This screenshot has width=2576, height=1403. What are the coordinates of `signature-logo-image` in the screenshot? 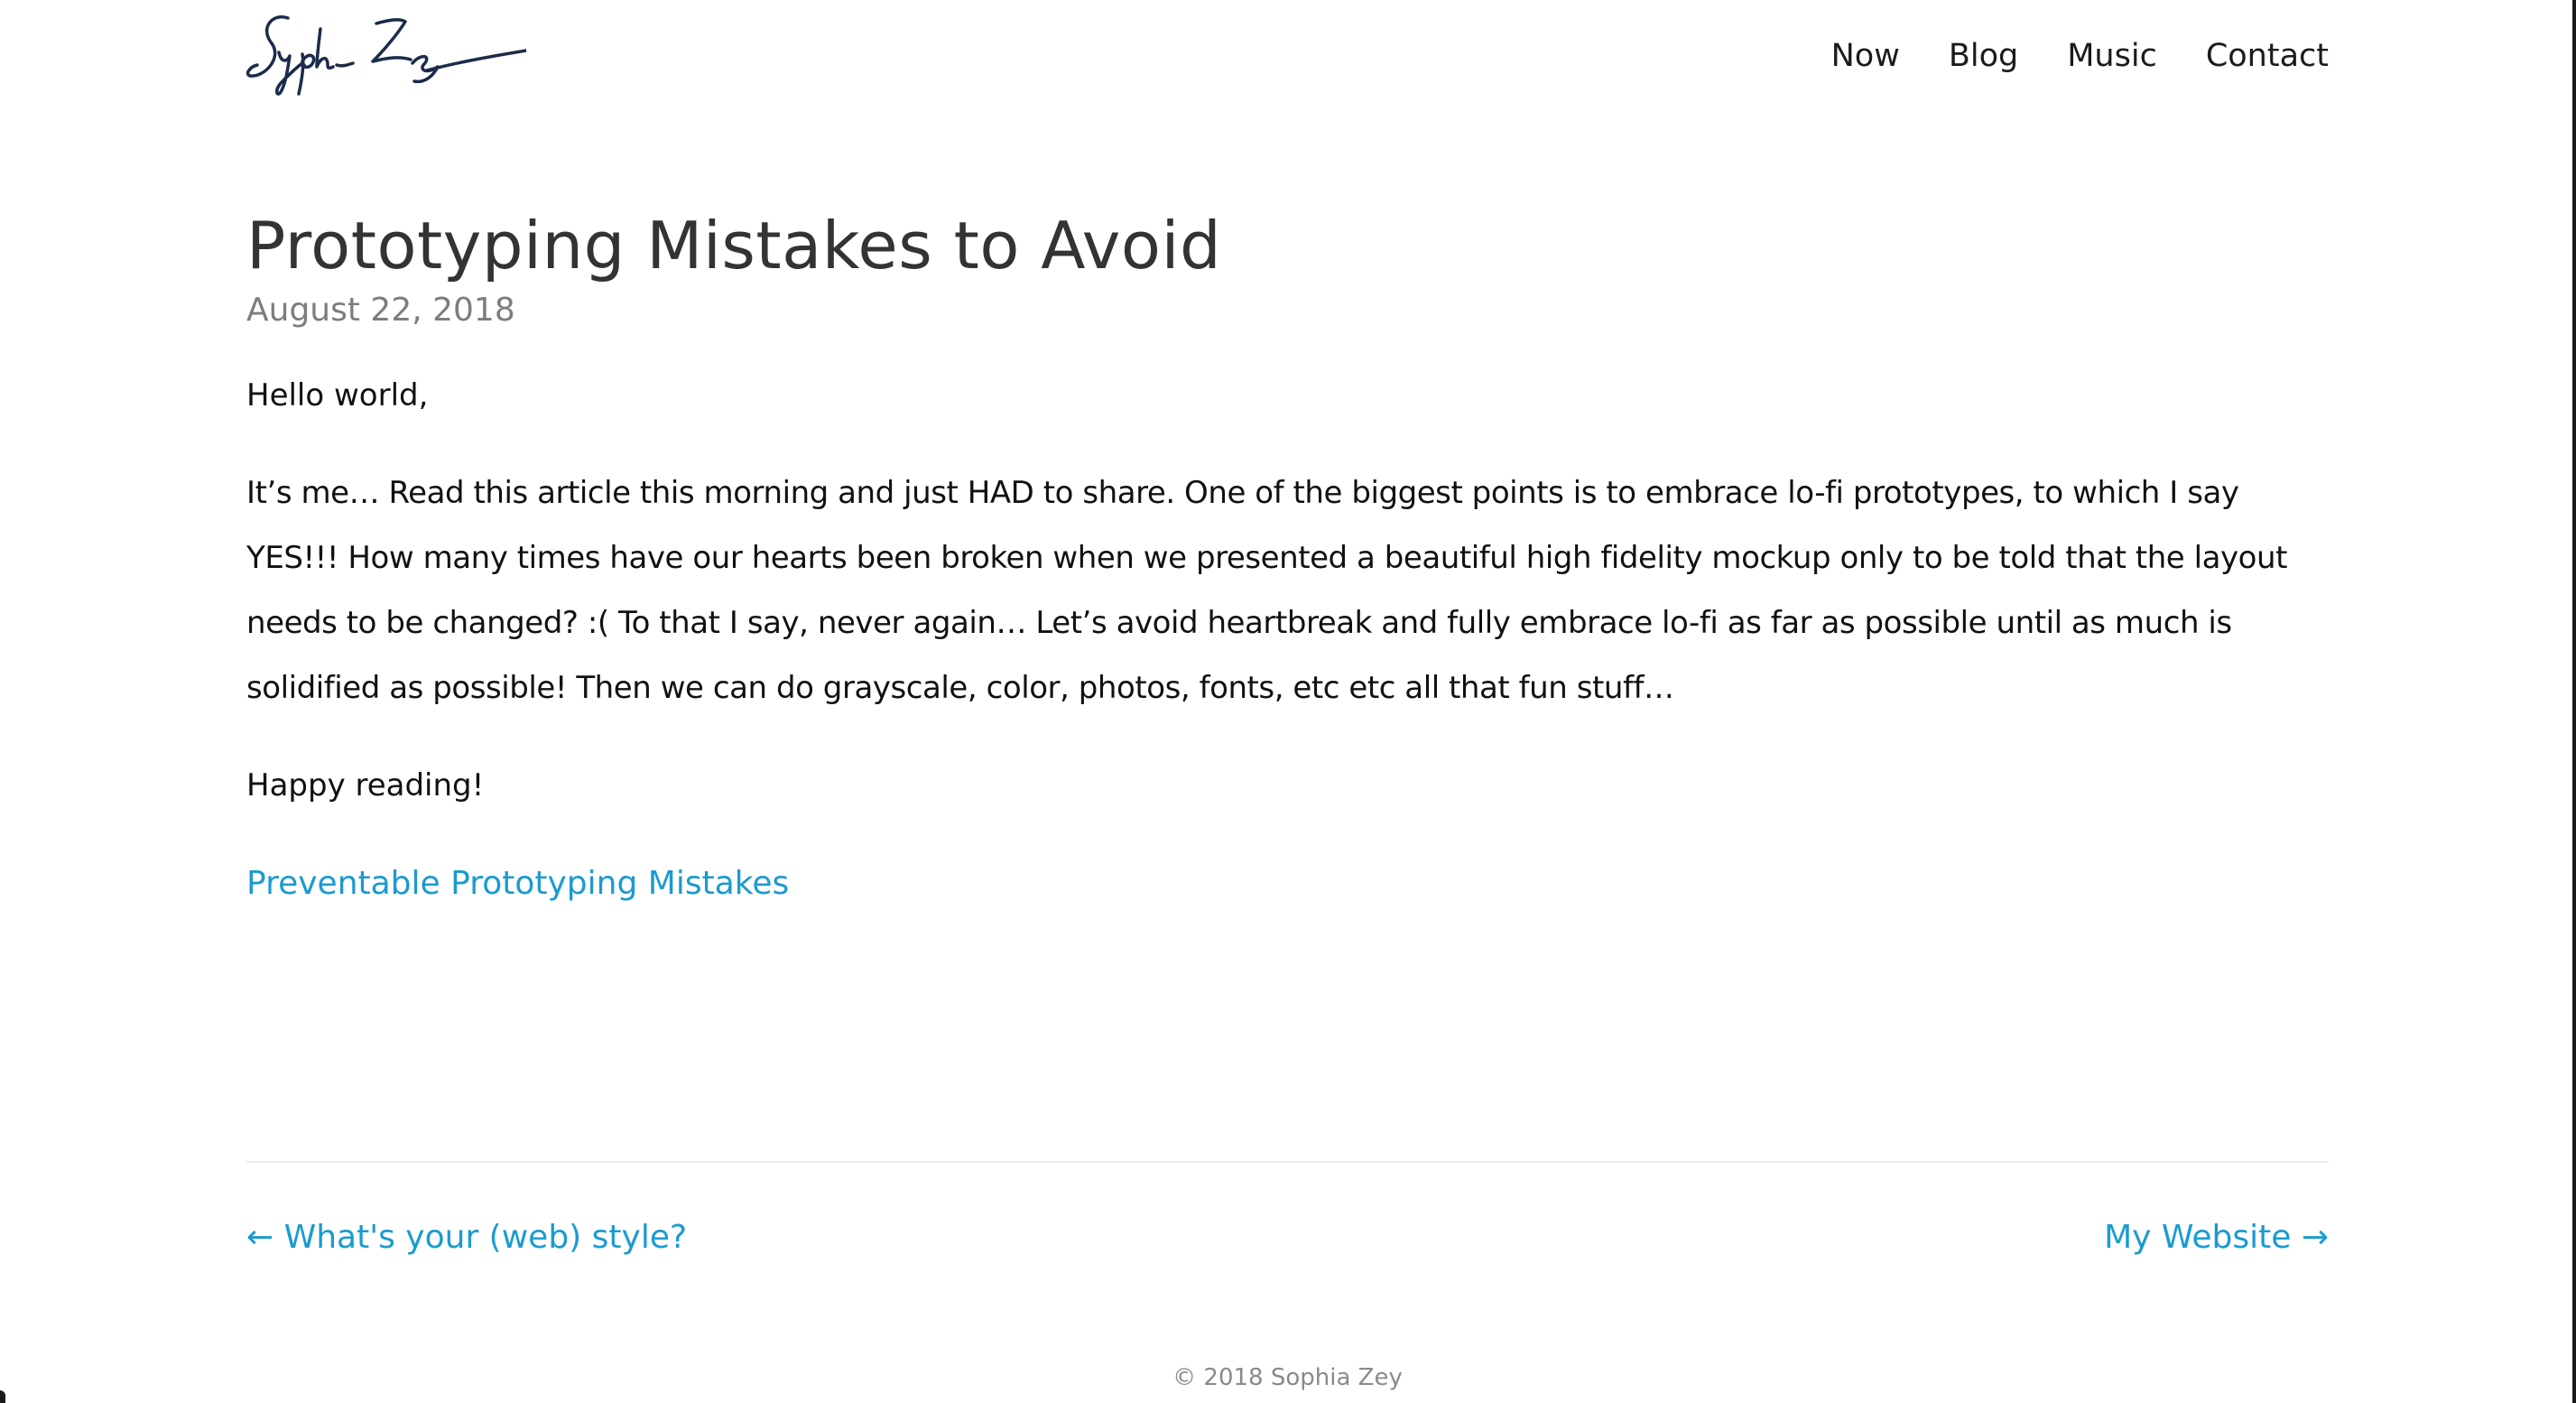 It's located at (387, 56).